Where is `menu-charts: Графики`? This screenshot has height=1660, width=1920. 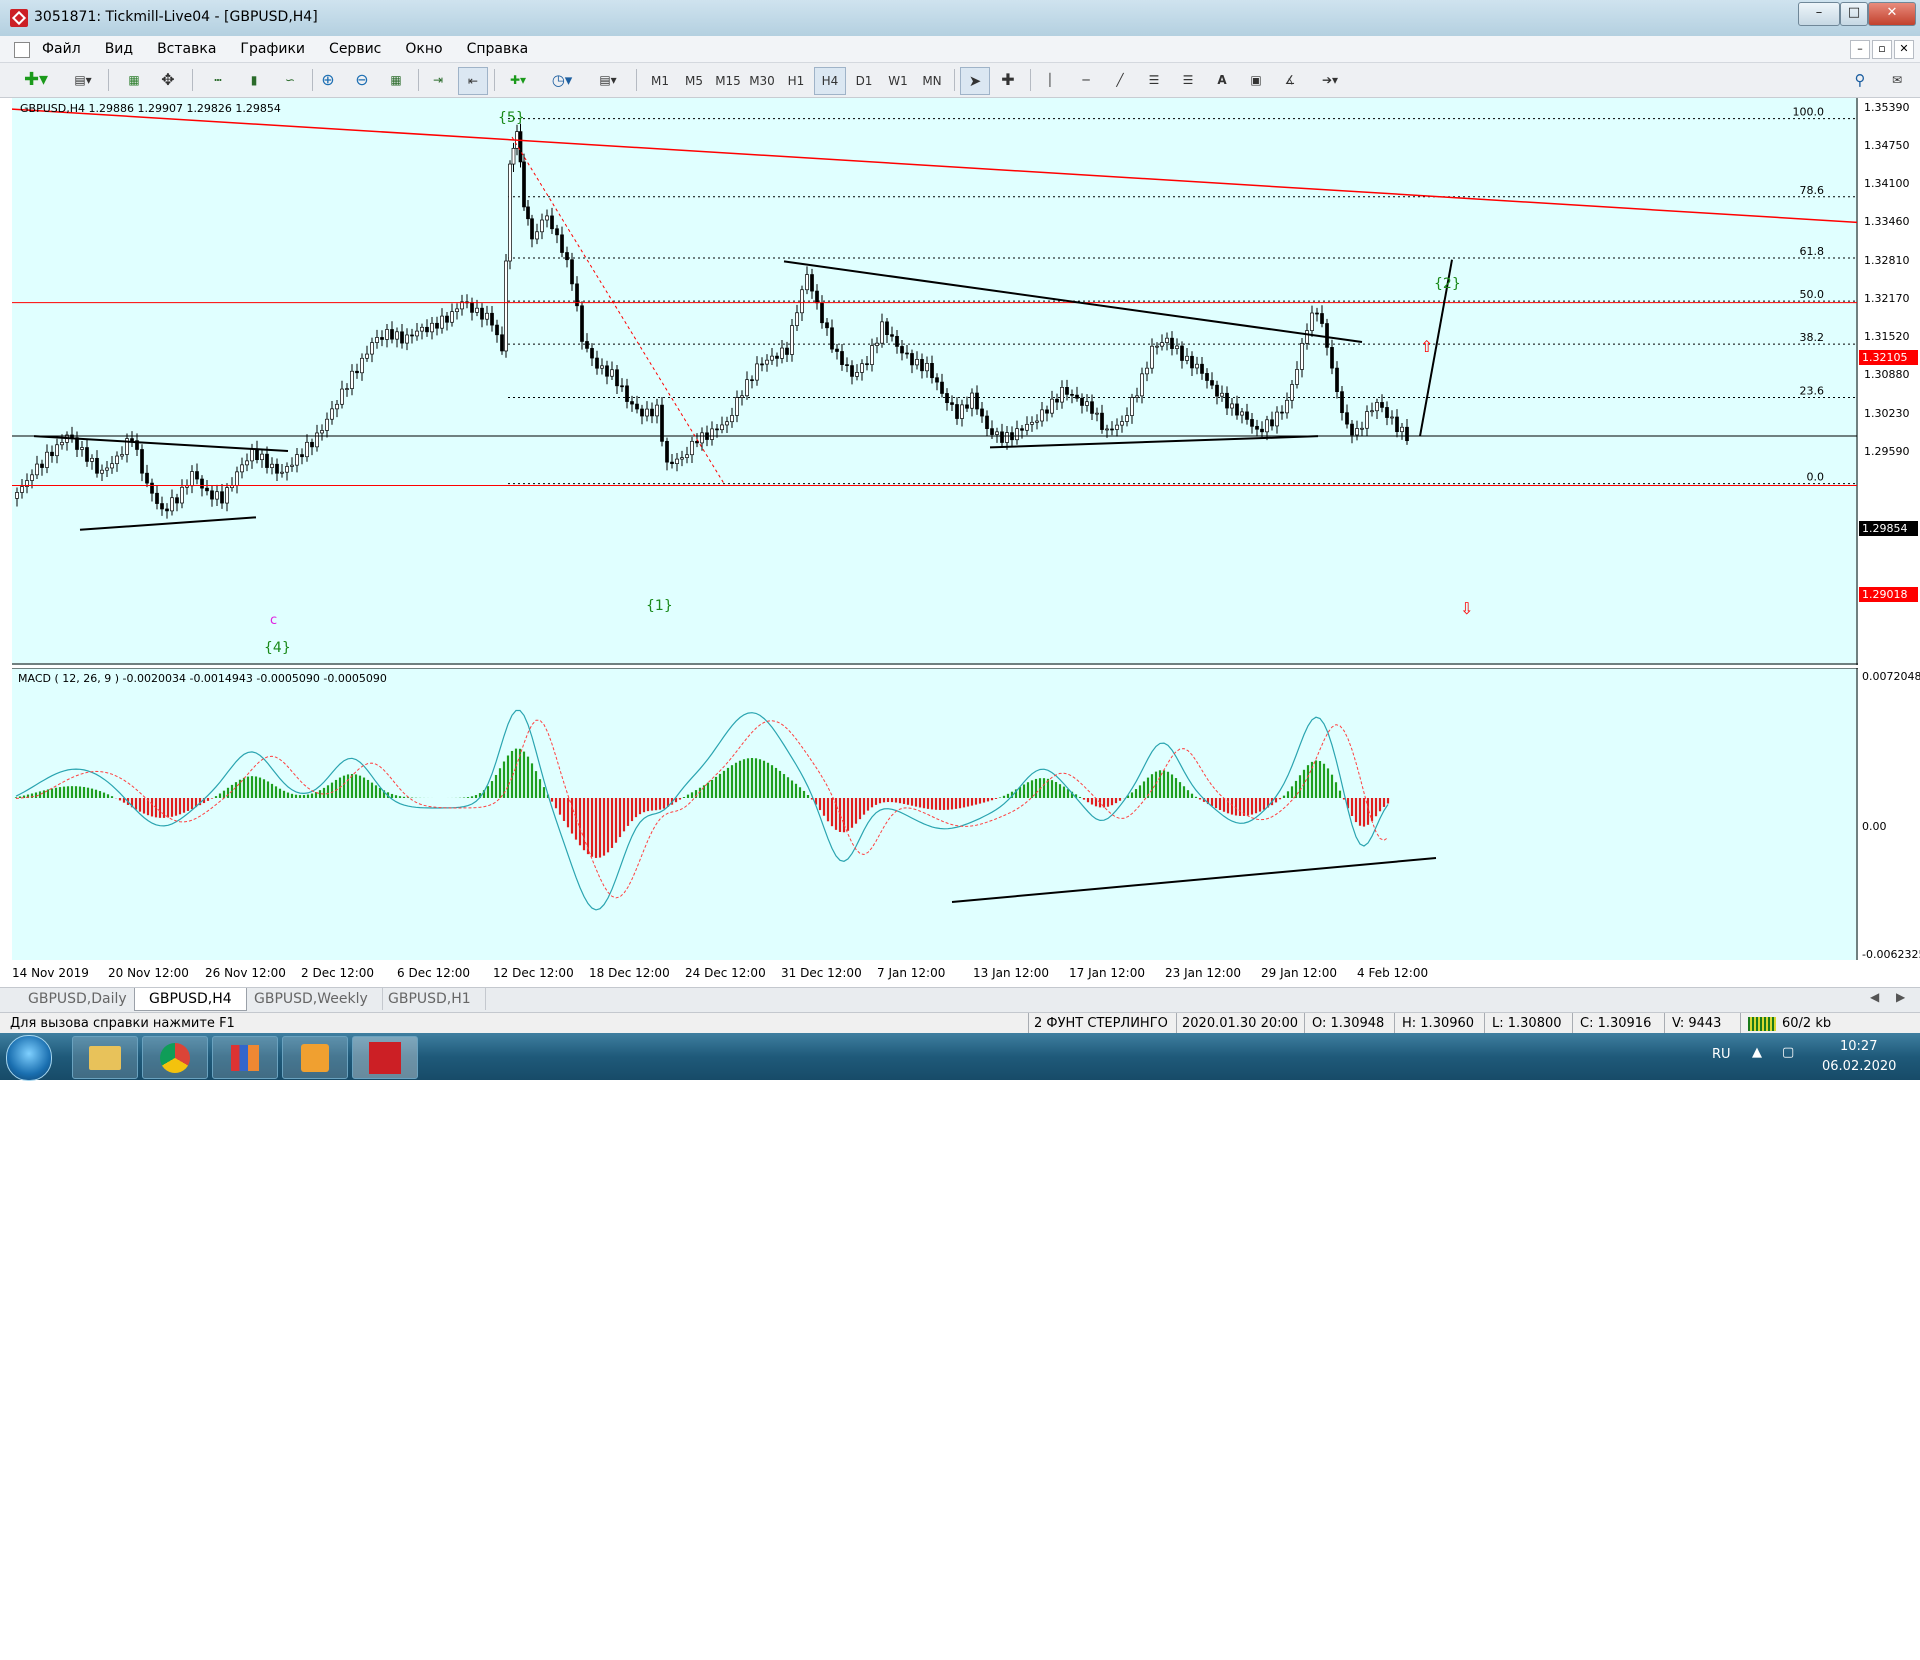 menu-charts: Графики is located at coordinates (272, 49).